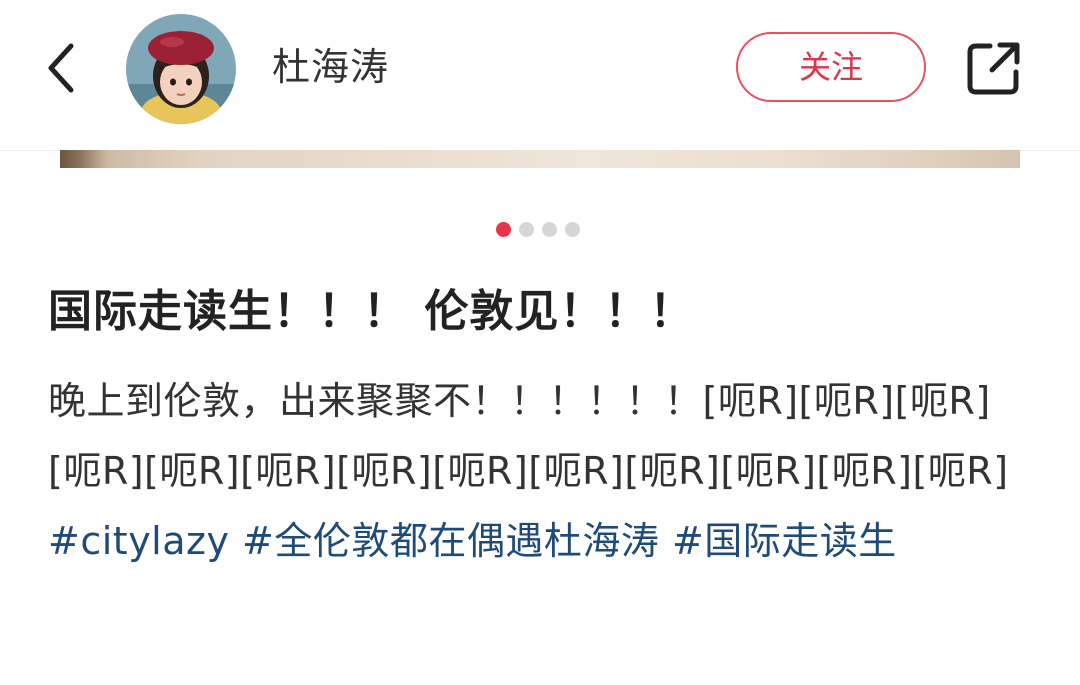 The image size is (1080, 685). I want to click on post-title: 国际走读生！！！ 伦敦见！！！, so click(371, 311).